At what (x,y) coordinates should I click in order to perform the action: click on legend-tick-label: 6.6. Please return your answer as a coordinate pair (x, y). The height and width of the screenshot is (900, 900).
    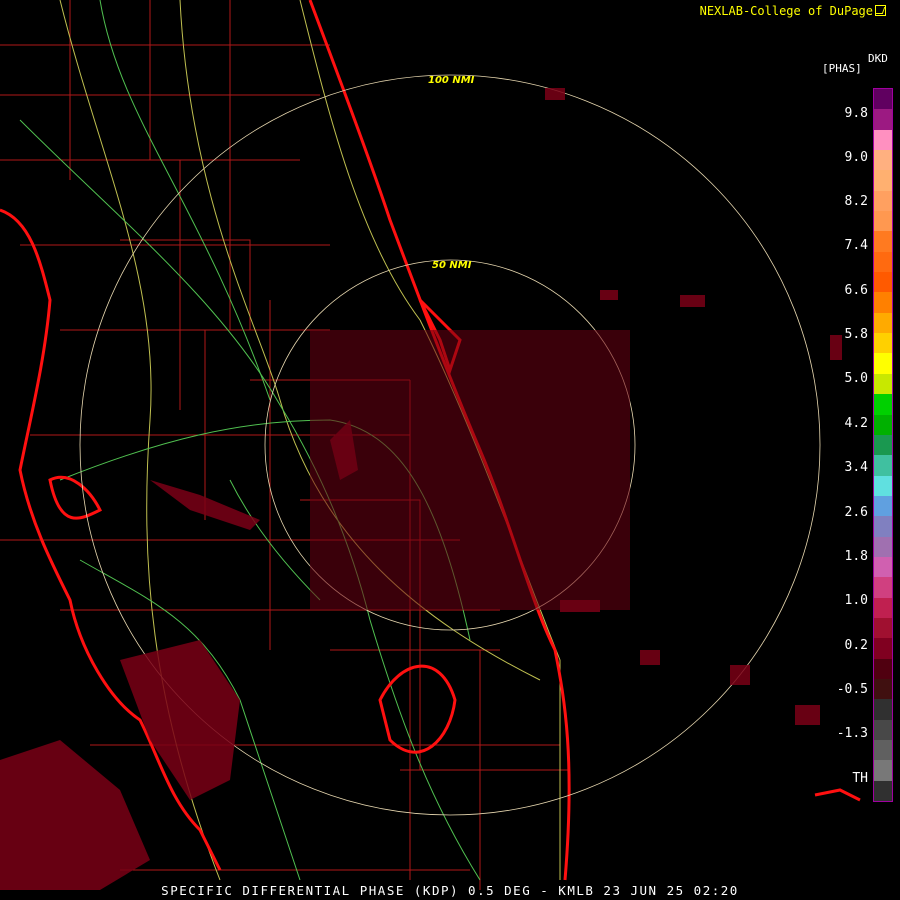
    Looking at the image, I should click on (856, 290).